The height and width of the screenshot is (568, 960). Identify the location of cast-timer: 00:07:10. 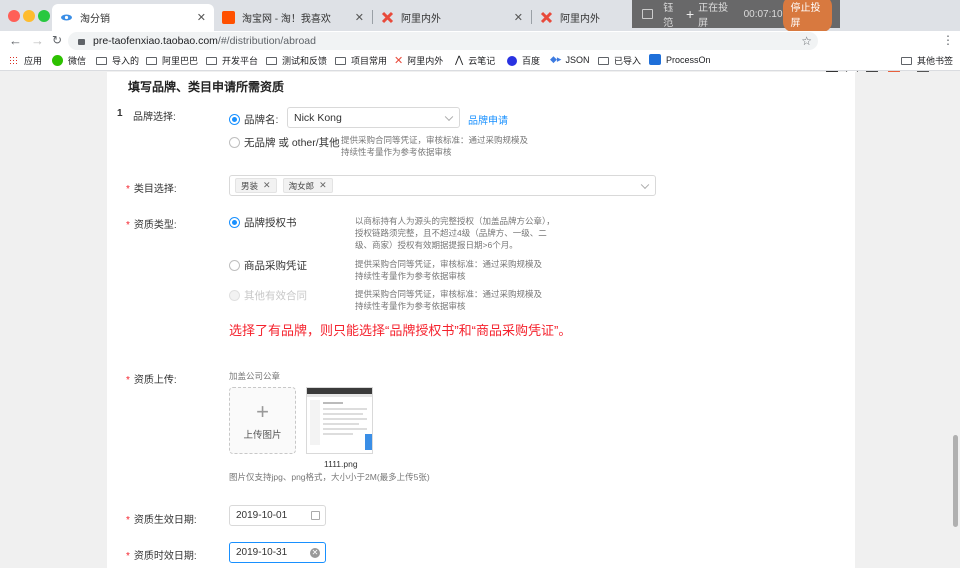
(763, 14).